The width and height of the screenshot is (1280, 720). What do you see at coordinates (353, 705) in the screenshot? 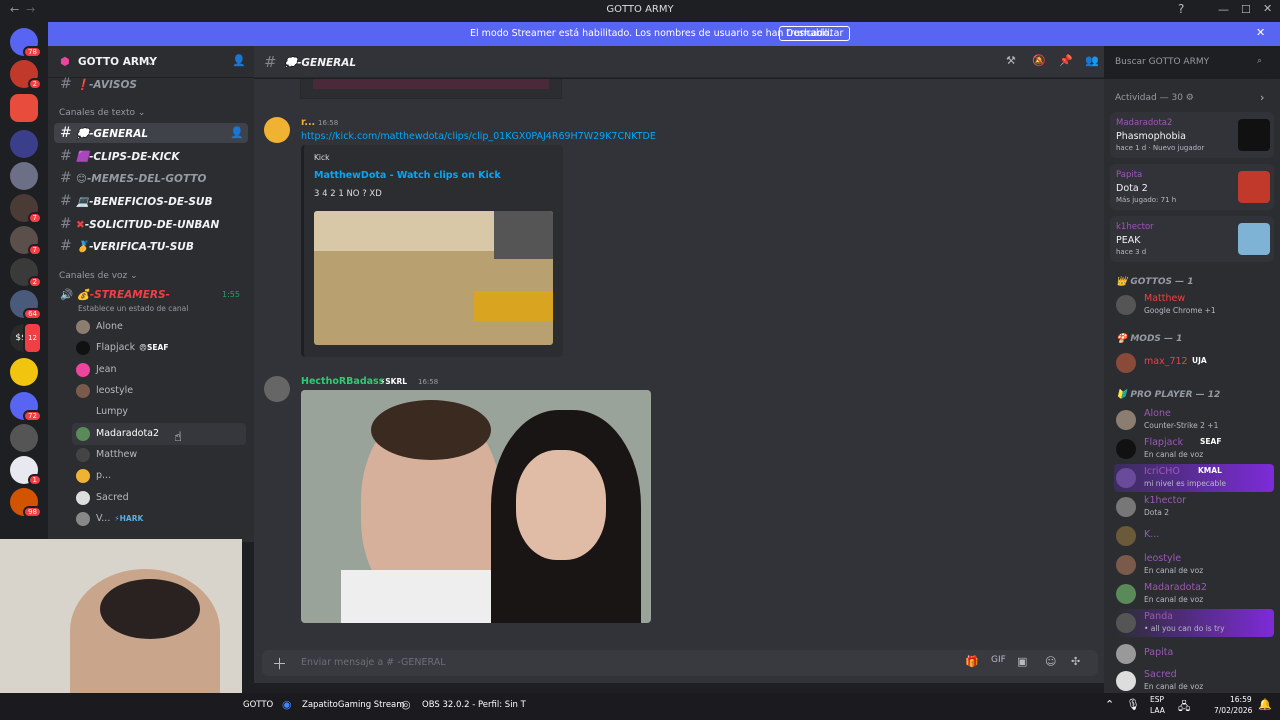
I see `taskbar-item: ZapatitoGaming Stream` at bounding box center [353, 705].